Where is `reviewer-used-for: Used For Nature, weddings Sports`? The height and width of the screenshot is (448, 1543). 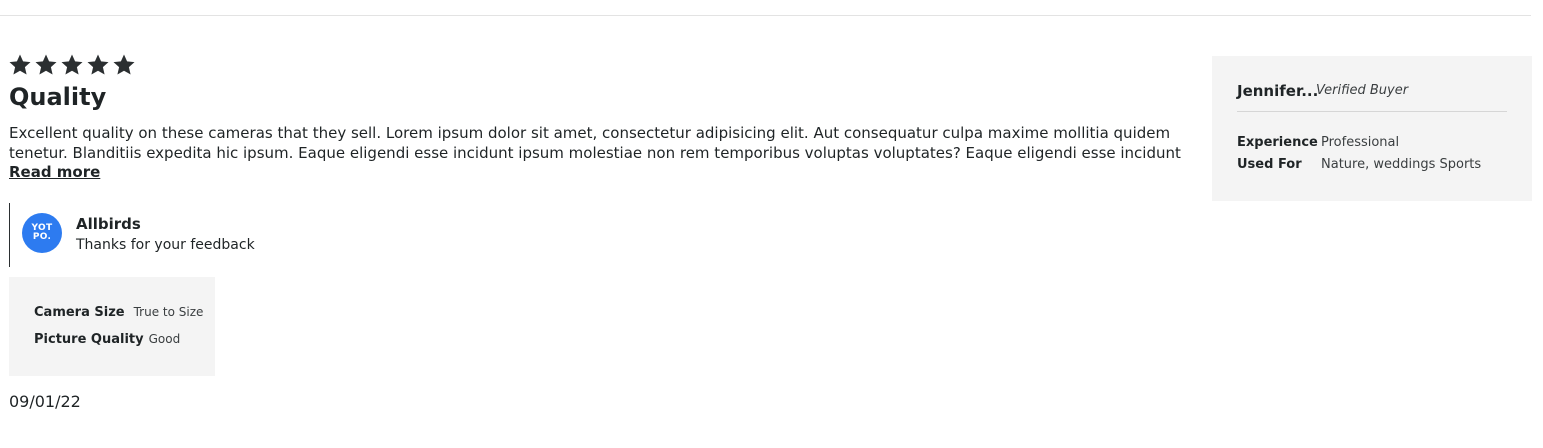
reviewer-used-for: Used For Nature, weddings Sports is located at coordinates (1359, 164).